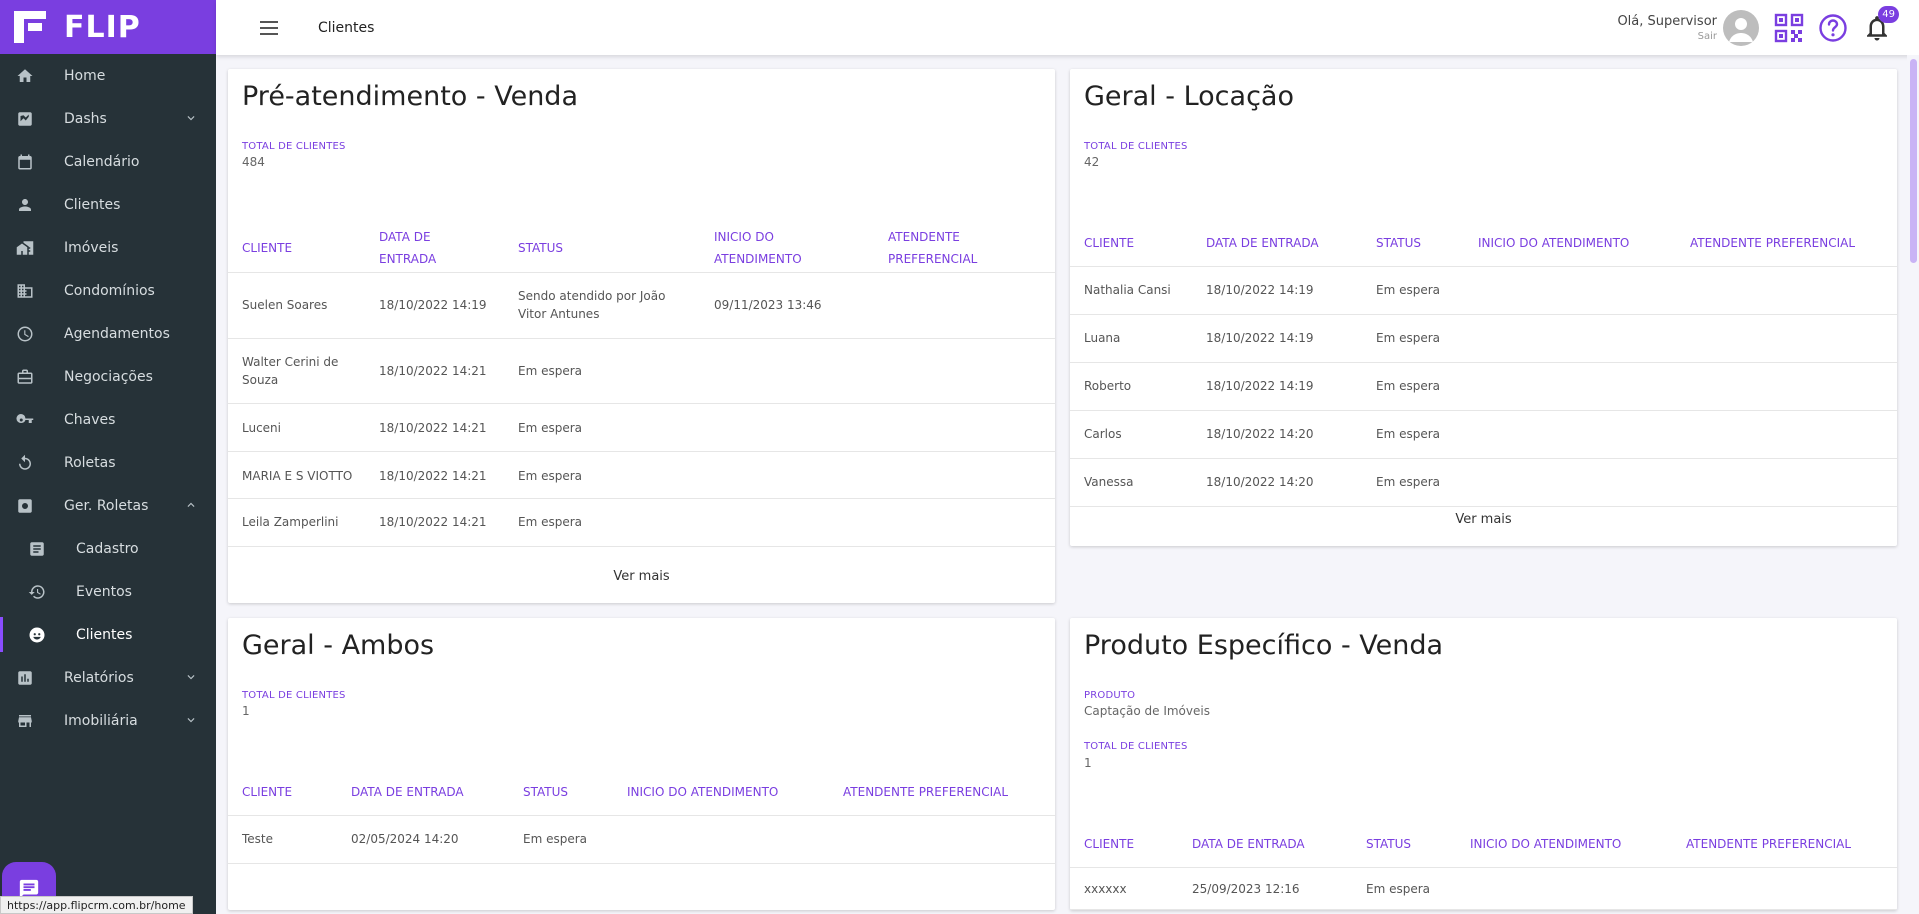 Image resolution: width=1919 pixels, height=914 pixels. What do you see at coordinates (1110, 695) in the screenshot?
I see `product-label: PRODUTO` at bounding box center [1110, 695].